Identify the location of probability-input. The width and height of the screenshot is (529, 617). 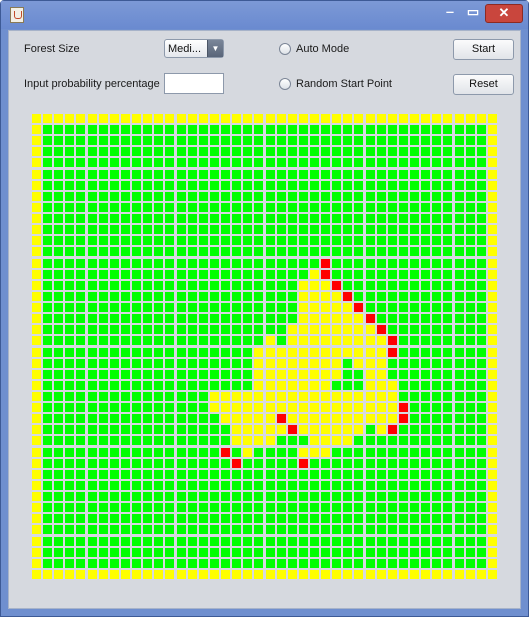
(194, 83).